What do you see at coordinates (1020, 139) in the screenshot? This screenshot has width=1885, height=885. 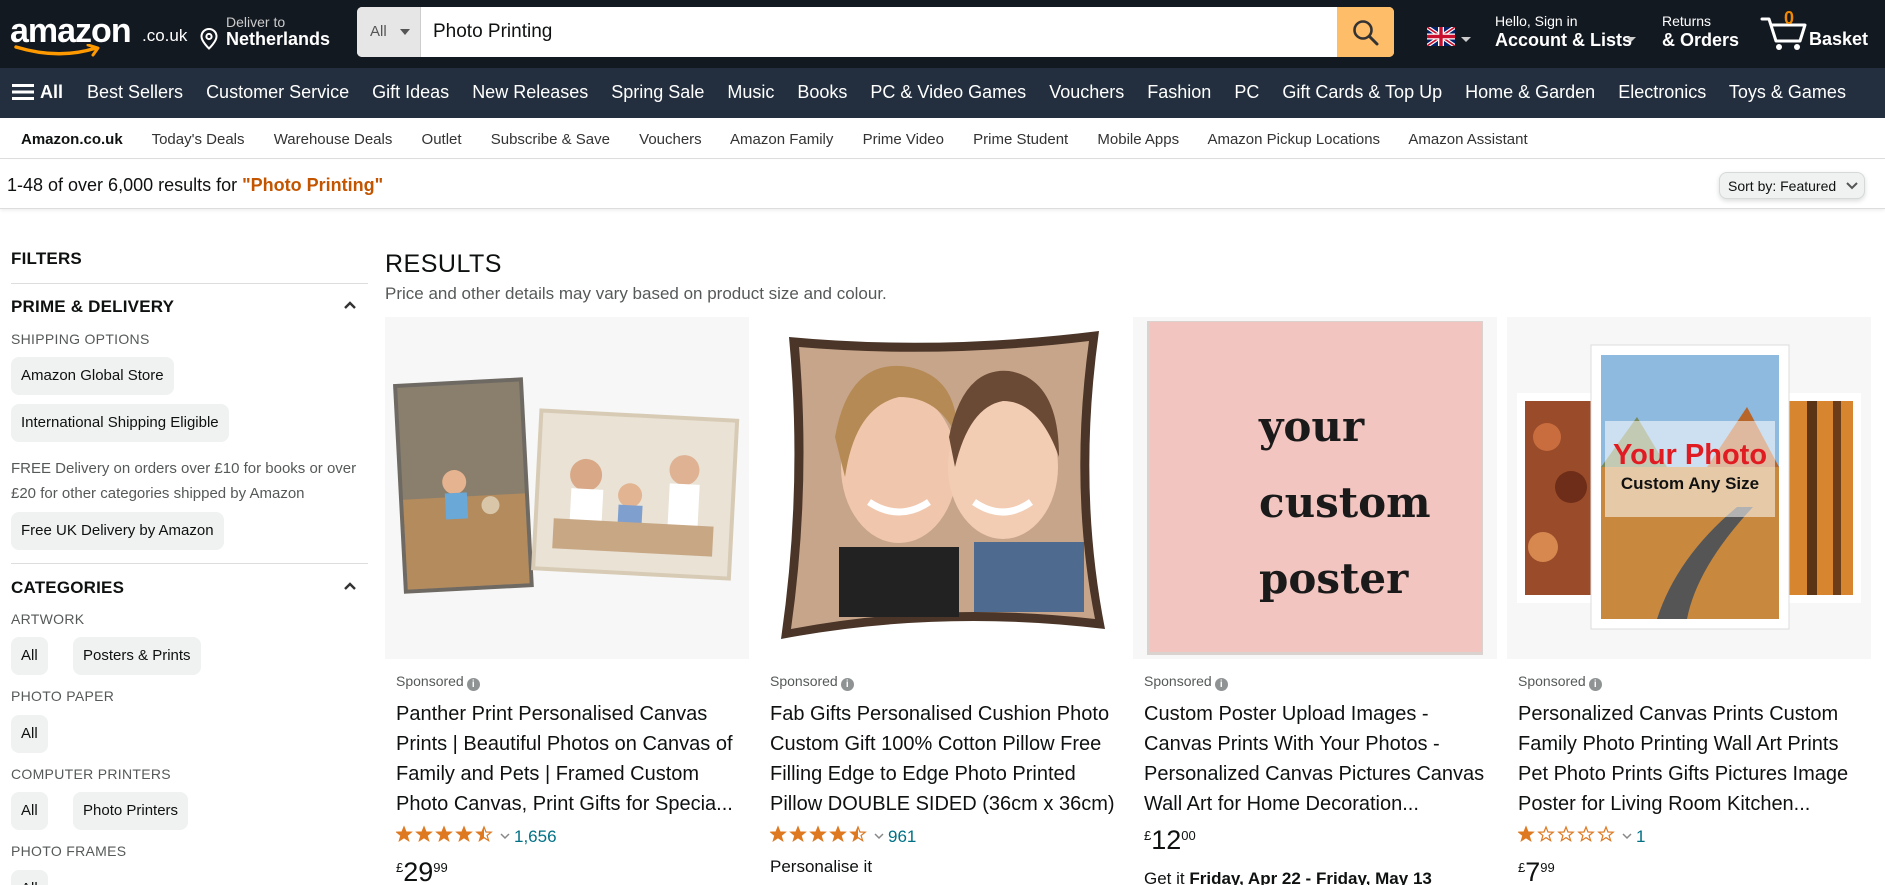 I see `subnav-prime-student: Prime Student` at bounding box center [1020, 139].